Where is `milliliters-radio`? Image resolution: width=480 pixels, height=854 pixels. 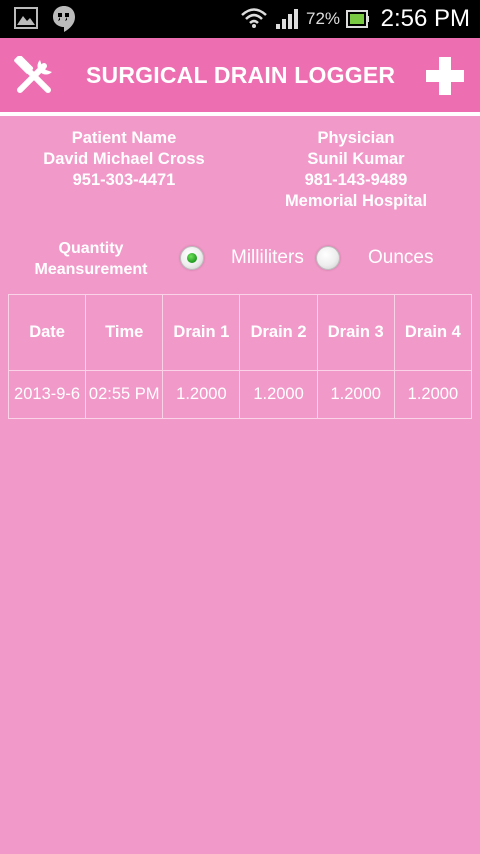
milliliters-radio is located at coordinates (192, 258).